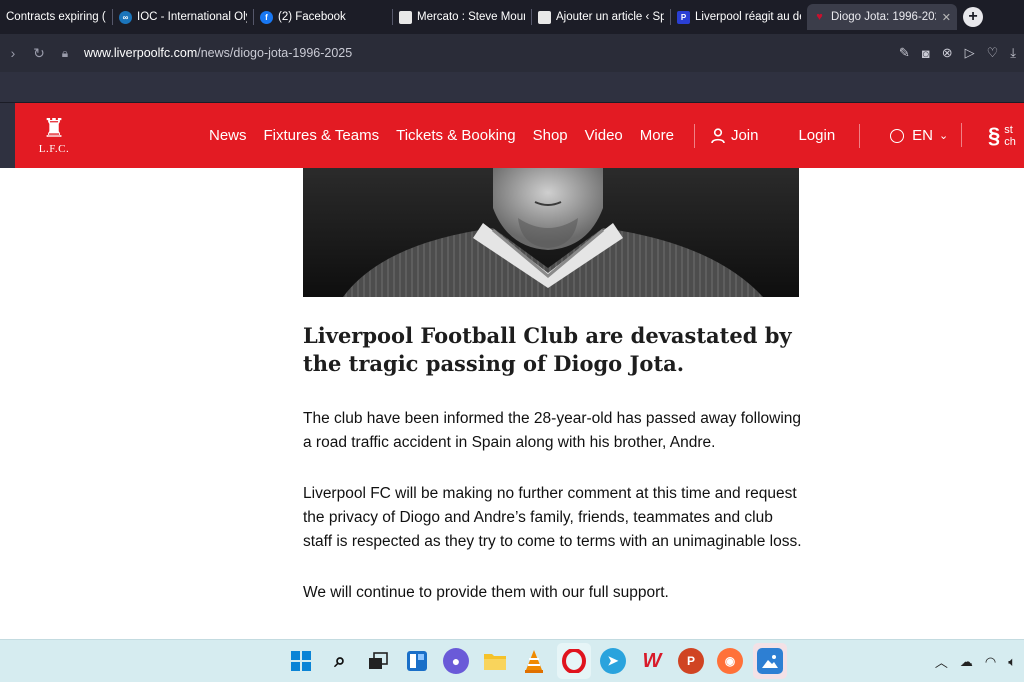 This screenshot has height=683, width=1024. Describe the element at coordinates (125, 17) in the screenshot. I see `rings-icon: ∞` at that location.